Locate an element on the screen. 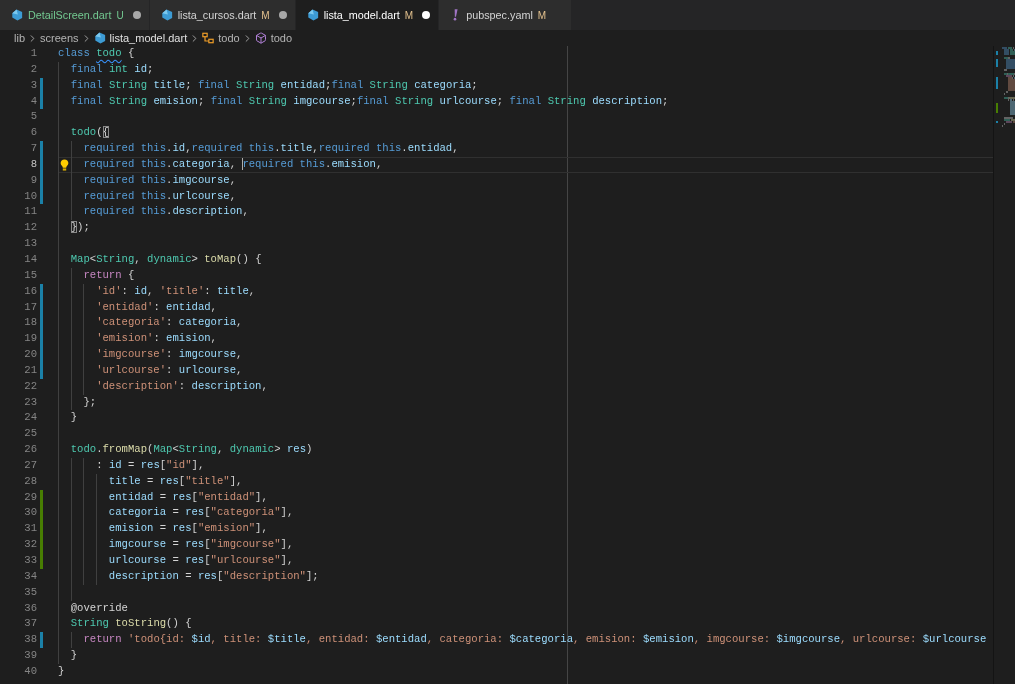 This screenshot has height=684, width=1015. line-number: 10 is located at coordinates (30, 196).